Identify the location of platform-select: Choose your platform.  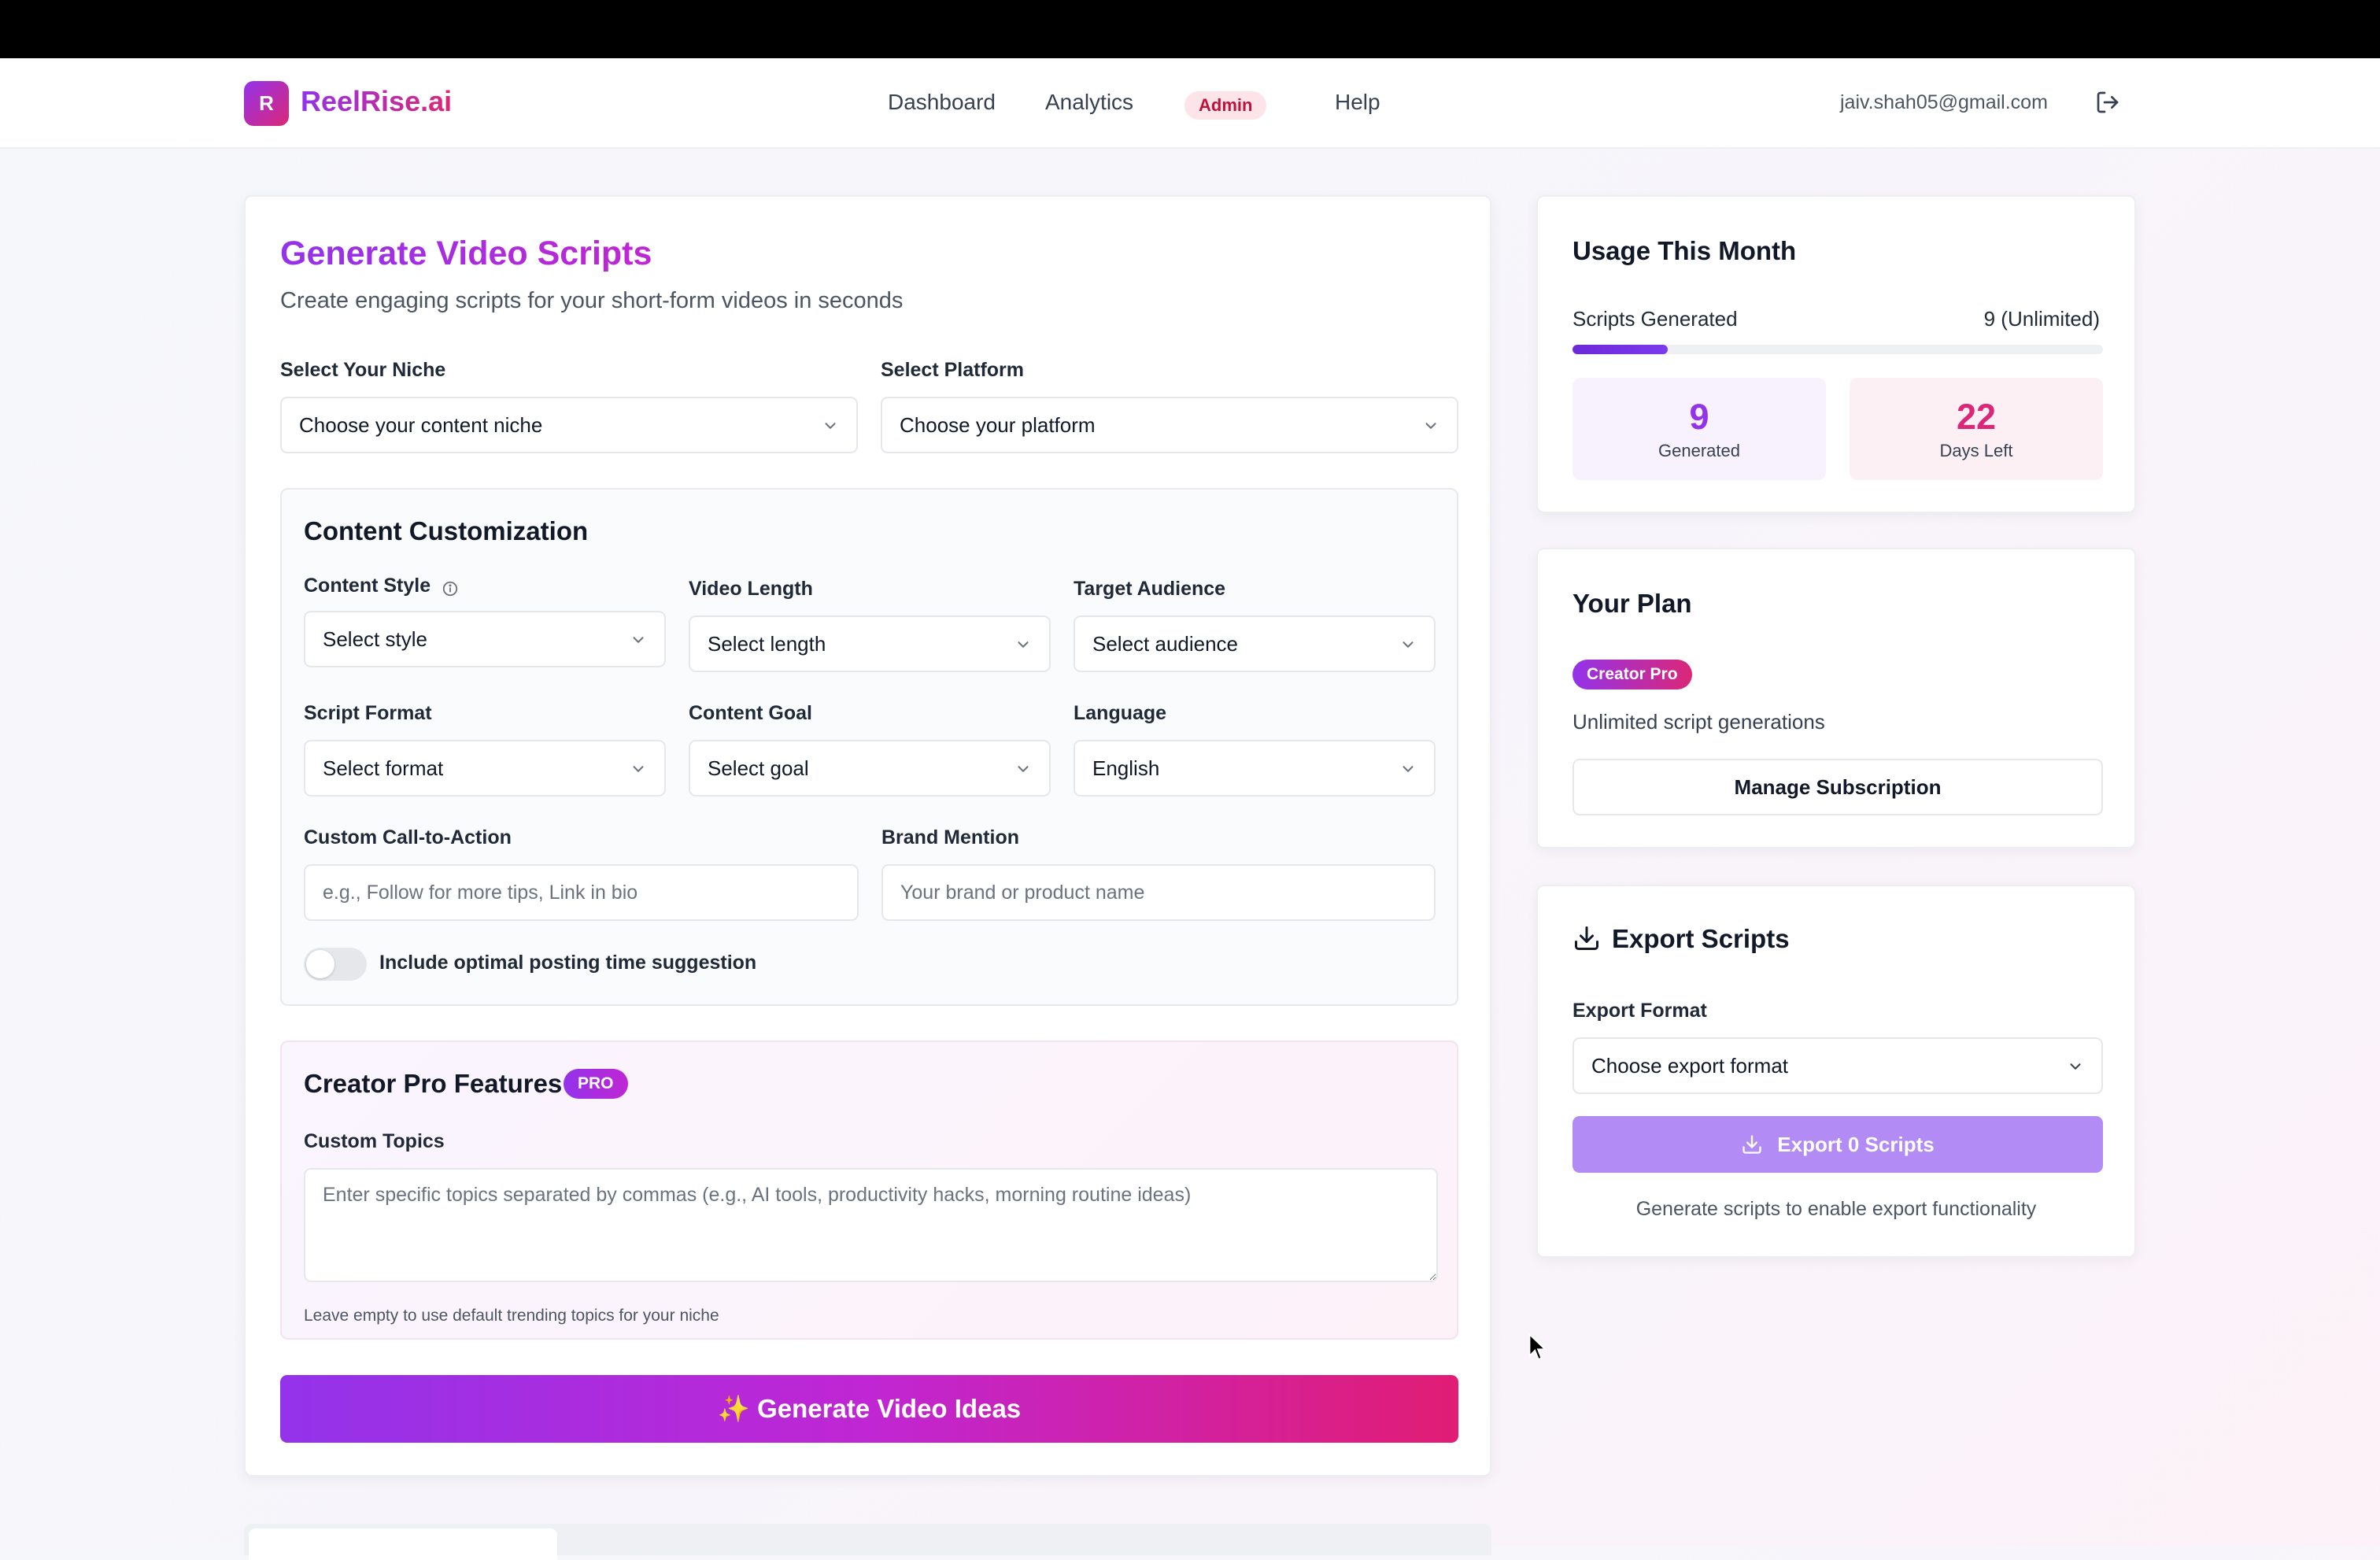
(1169, 425).